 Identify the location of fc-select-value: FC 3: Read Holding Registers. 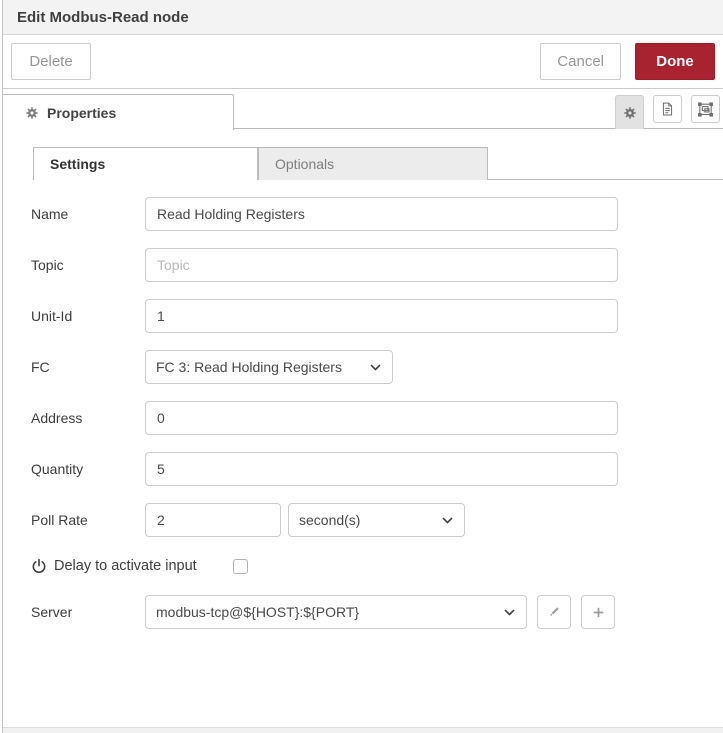
(249, 367).